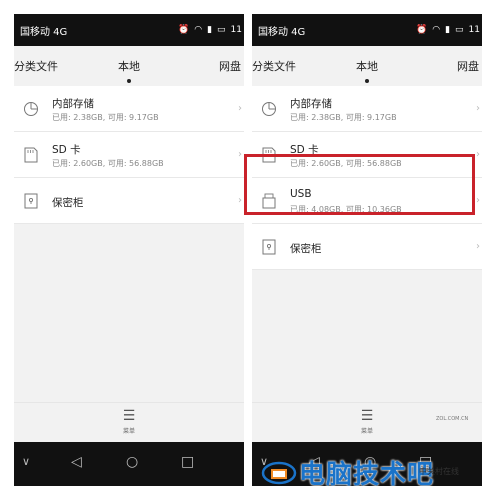 This screenshot has width=497, height=497. Describe the element at coordinates (367, 474) in the screenshot. I see `watermark-text: 电脑技术吧` at that location.